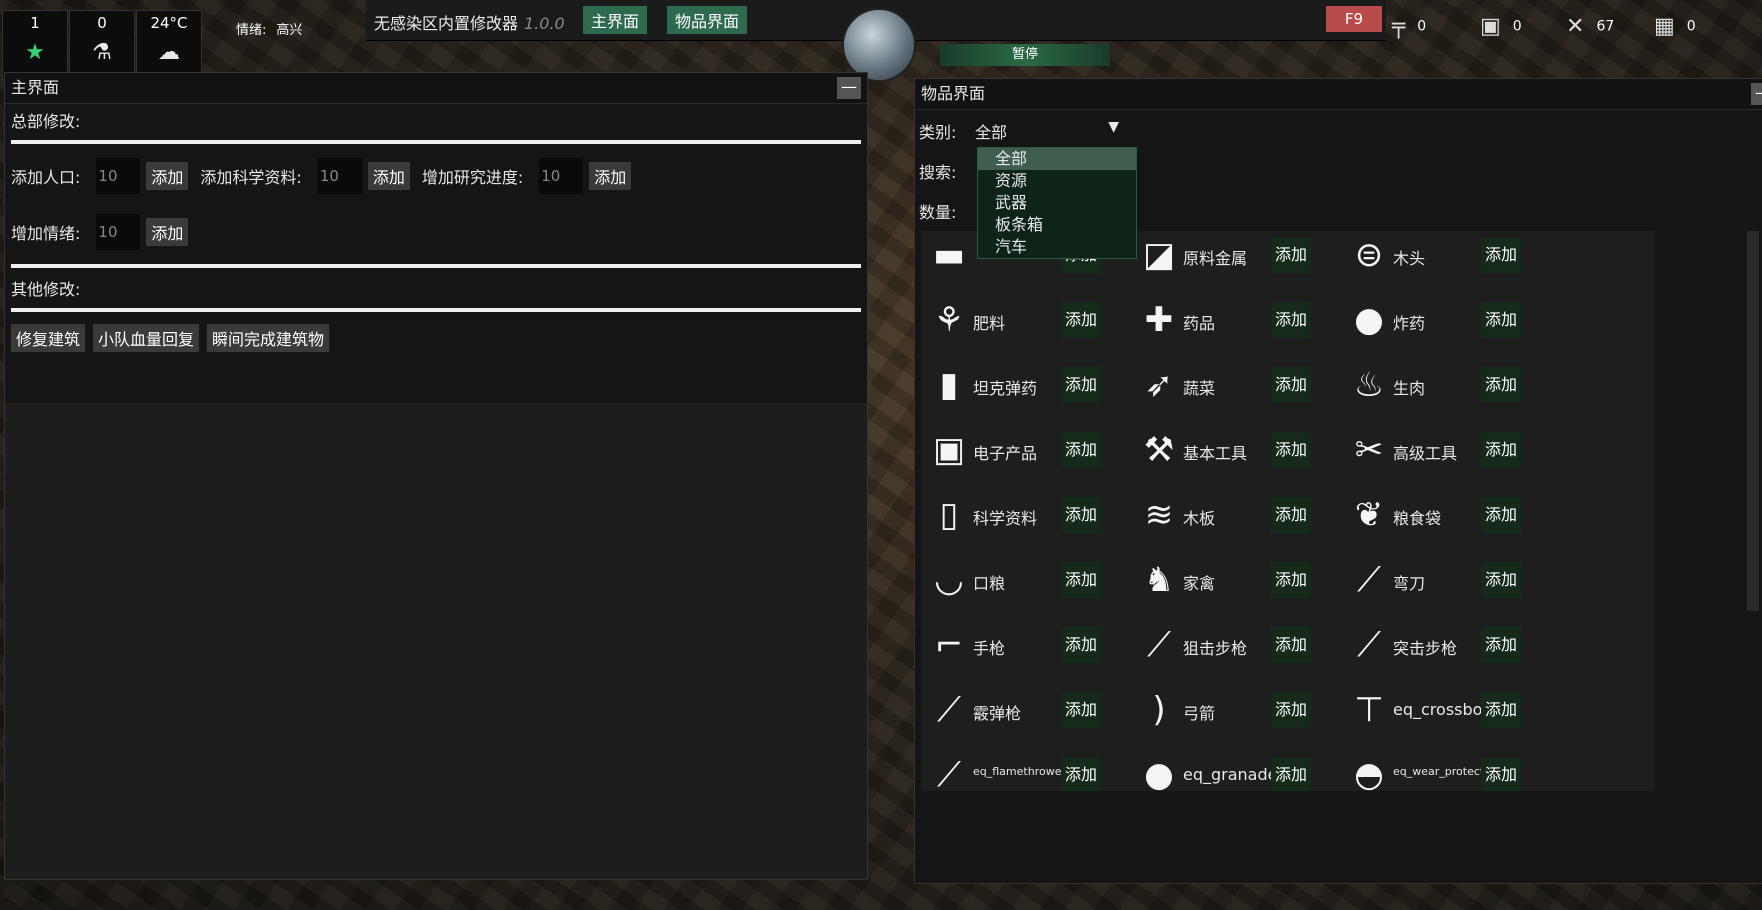 This screenshot has width=1762, height=910. What do you see at coordinates (707, 20) in the screenshot?
I see `tab-items: 物品界面` at bounding box center [707, 20].